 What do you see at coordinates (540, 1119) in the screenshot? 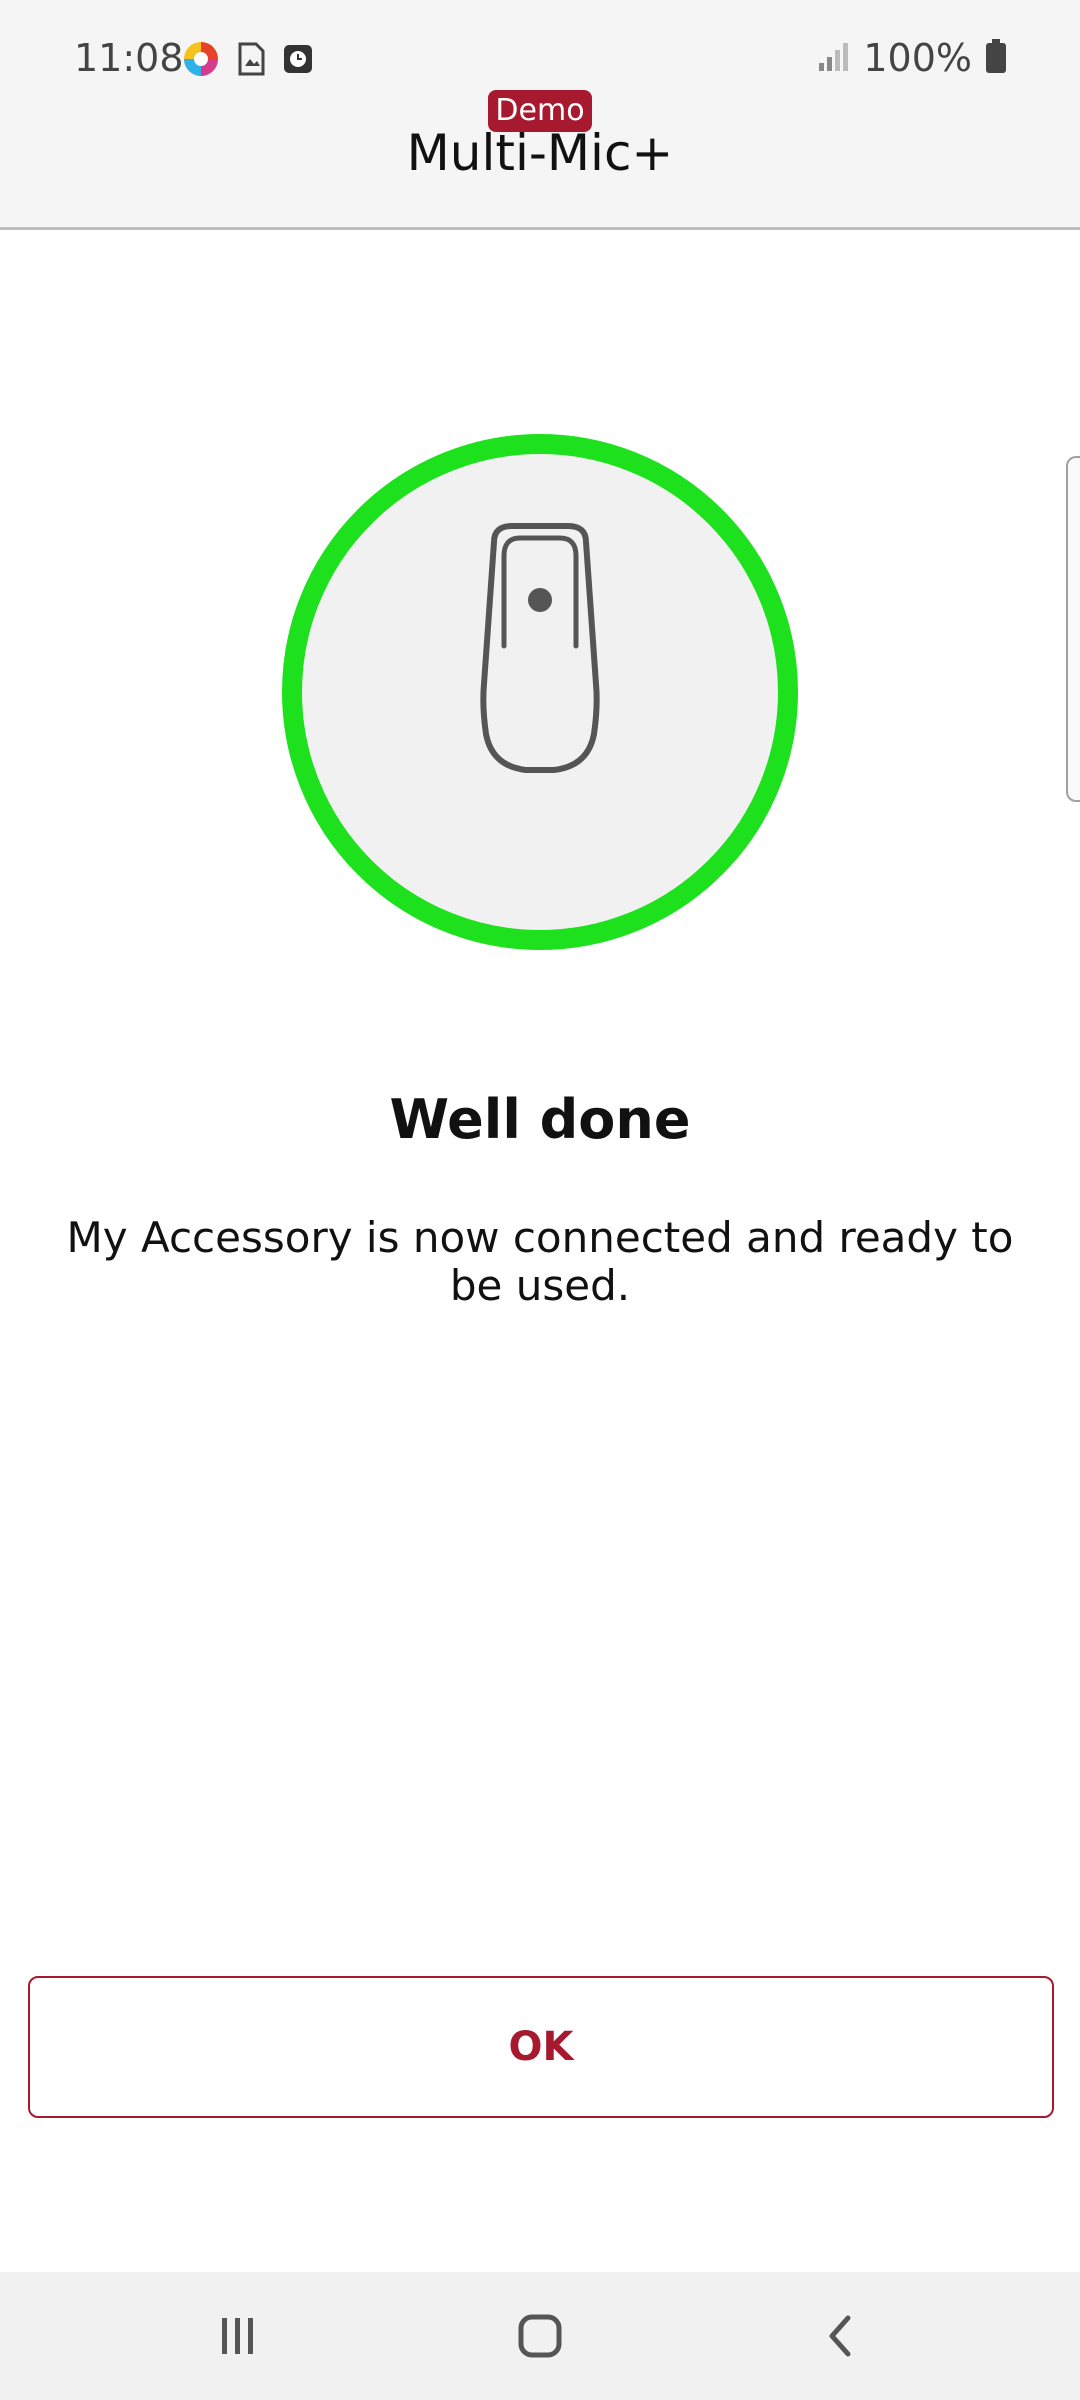
I see `success-heading: Well done` at bounding box center [540, 1119].